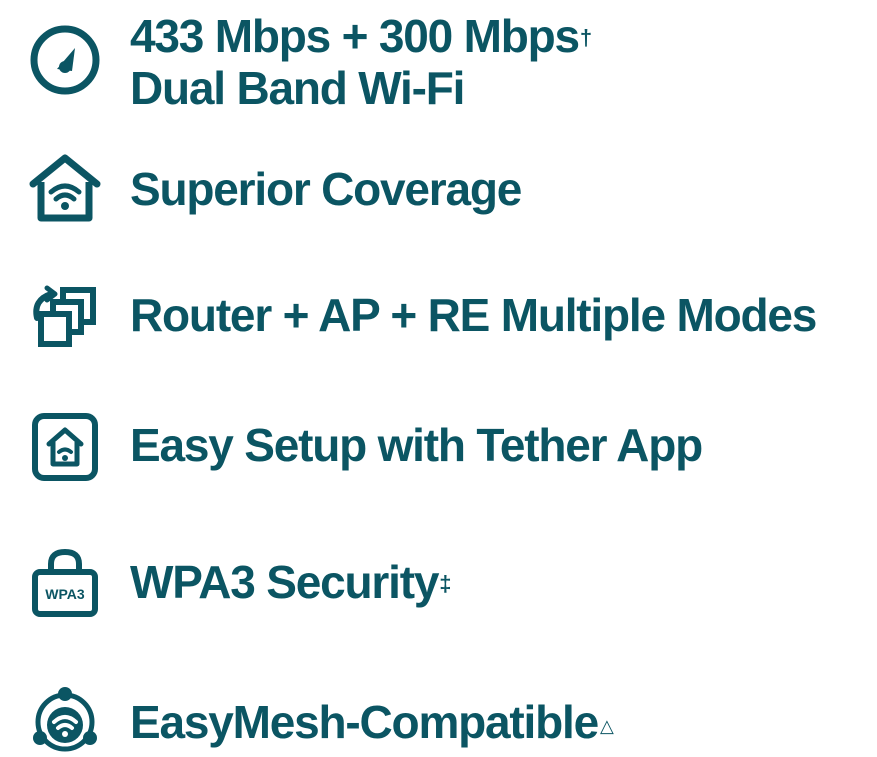 The image size is (877, 757). I want to click on feature-text: Superior Coverage, so click(326, 189).